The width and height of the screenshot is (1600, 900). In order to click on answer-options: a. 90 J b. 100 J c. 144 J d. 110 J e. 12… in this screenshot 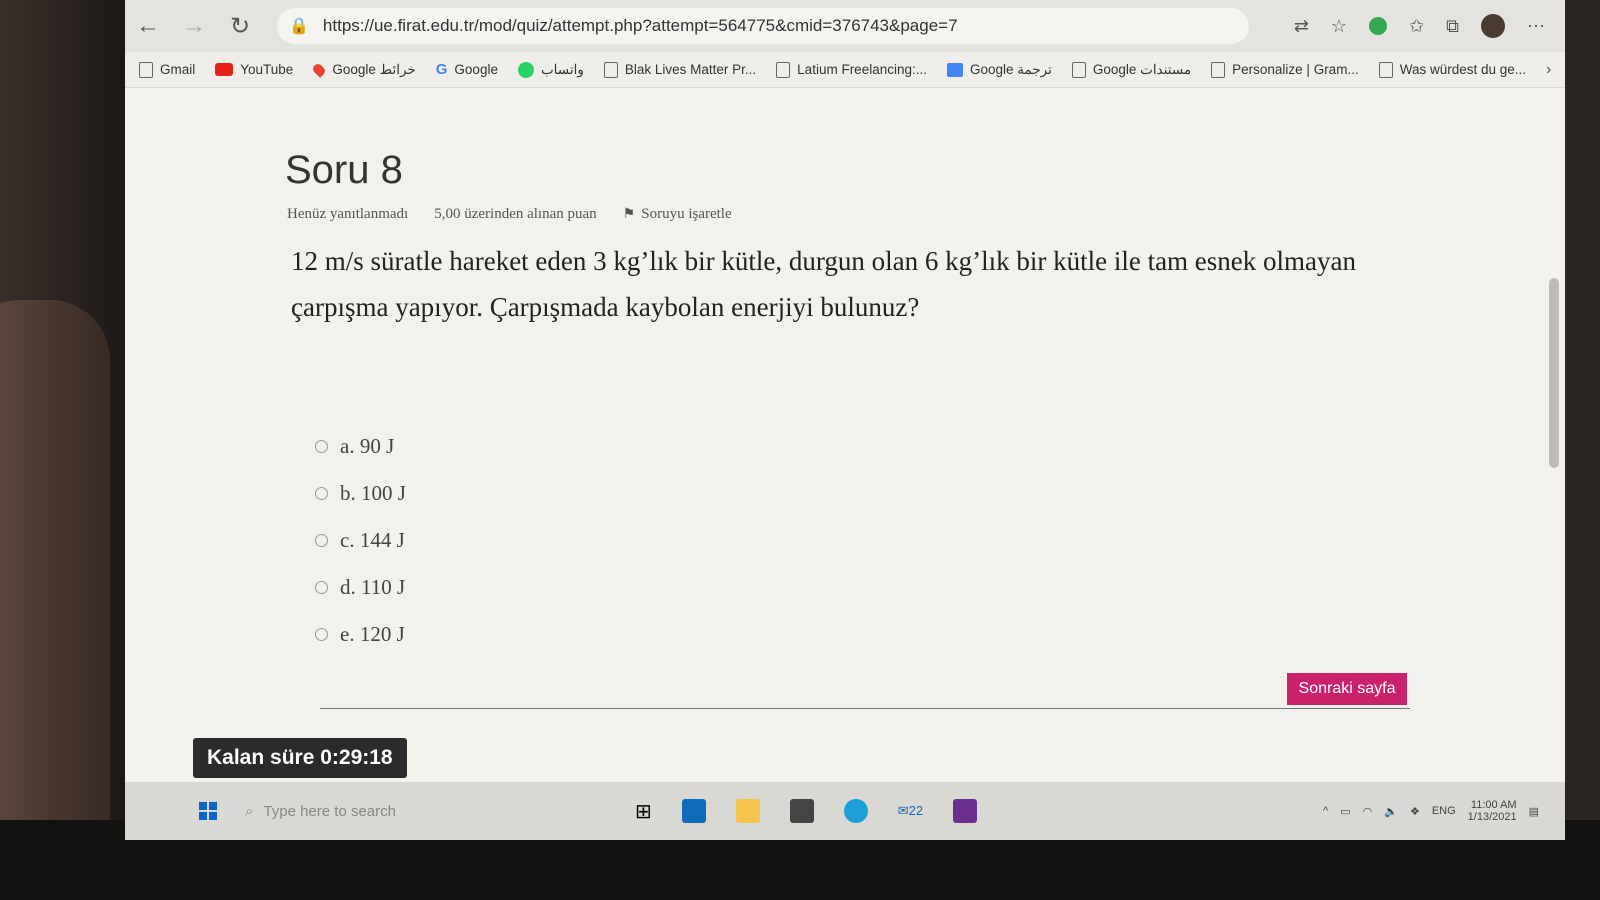, I will do `click(360, 540)`.